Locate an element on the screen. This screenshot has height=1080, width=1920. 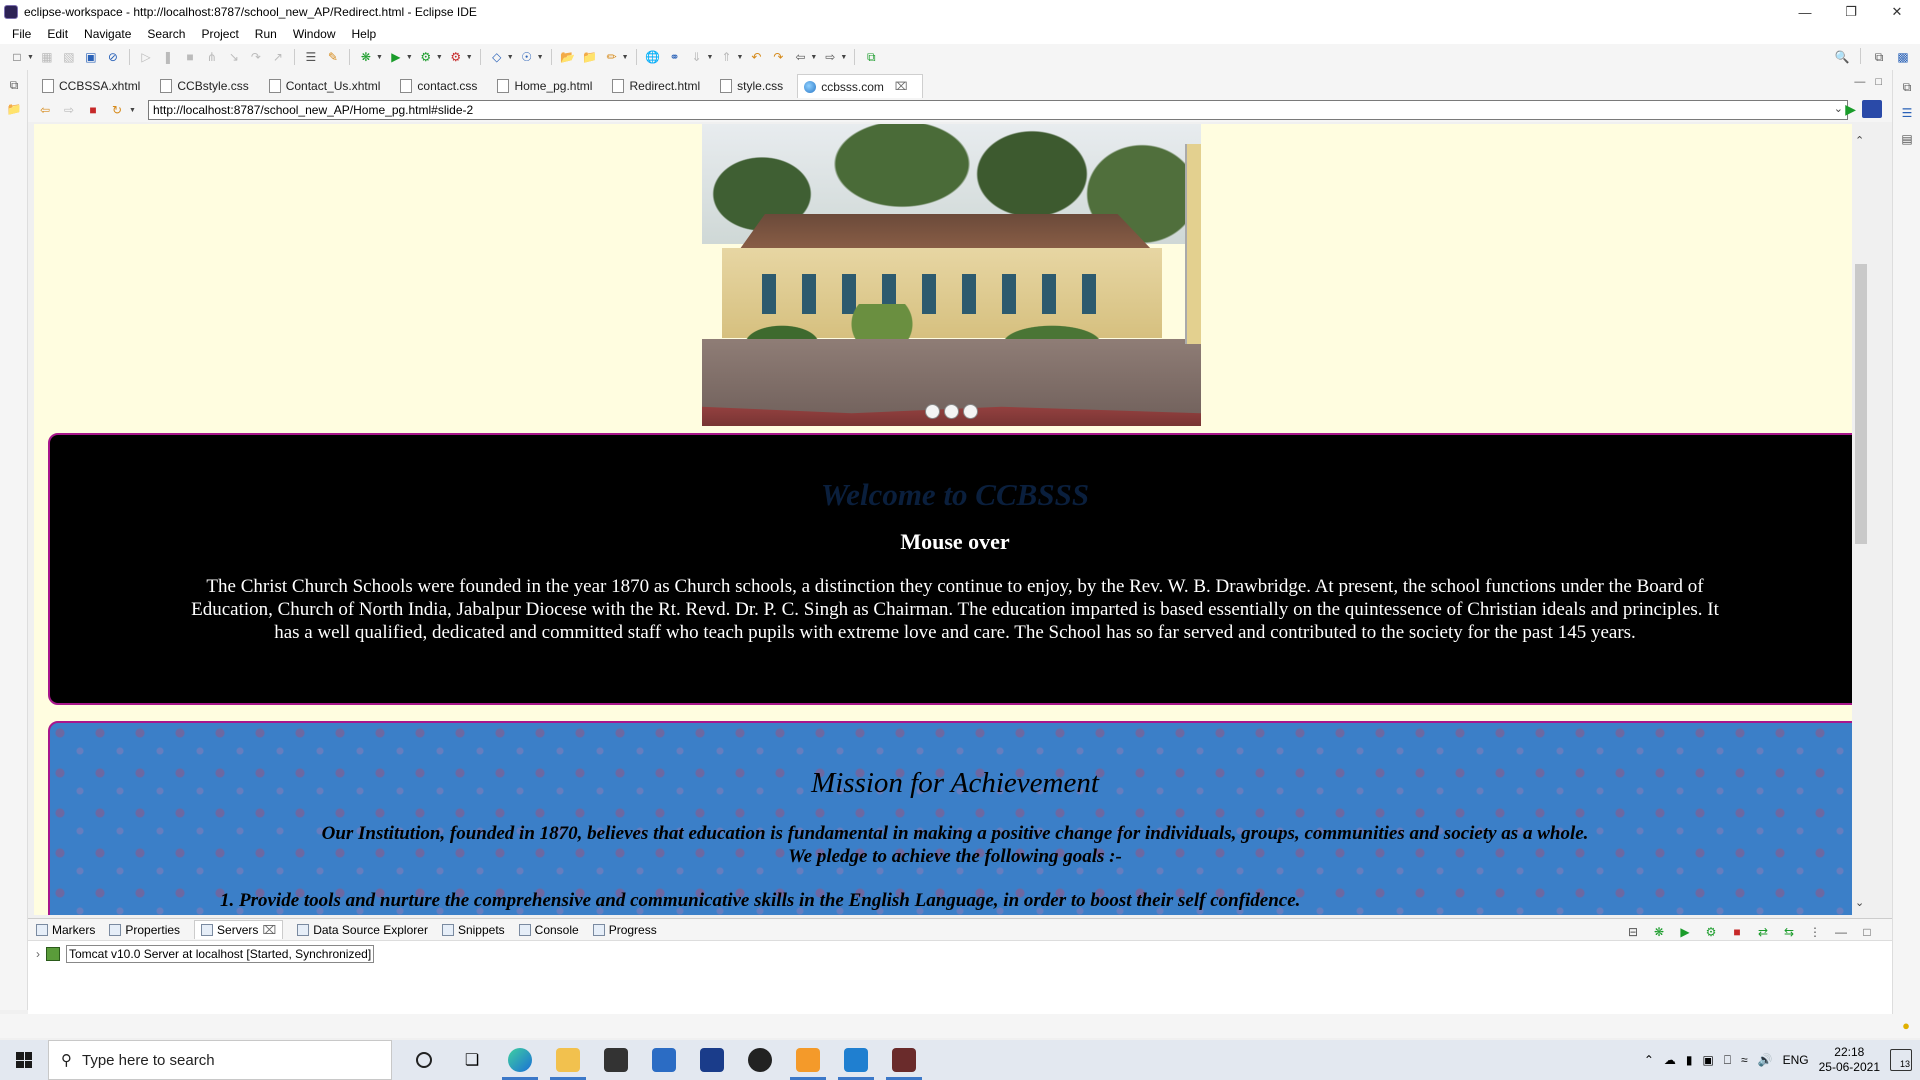
profile-server-icon: ⚙ is located at coordinates (1711, 932).